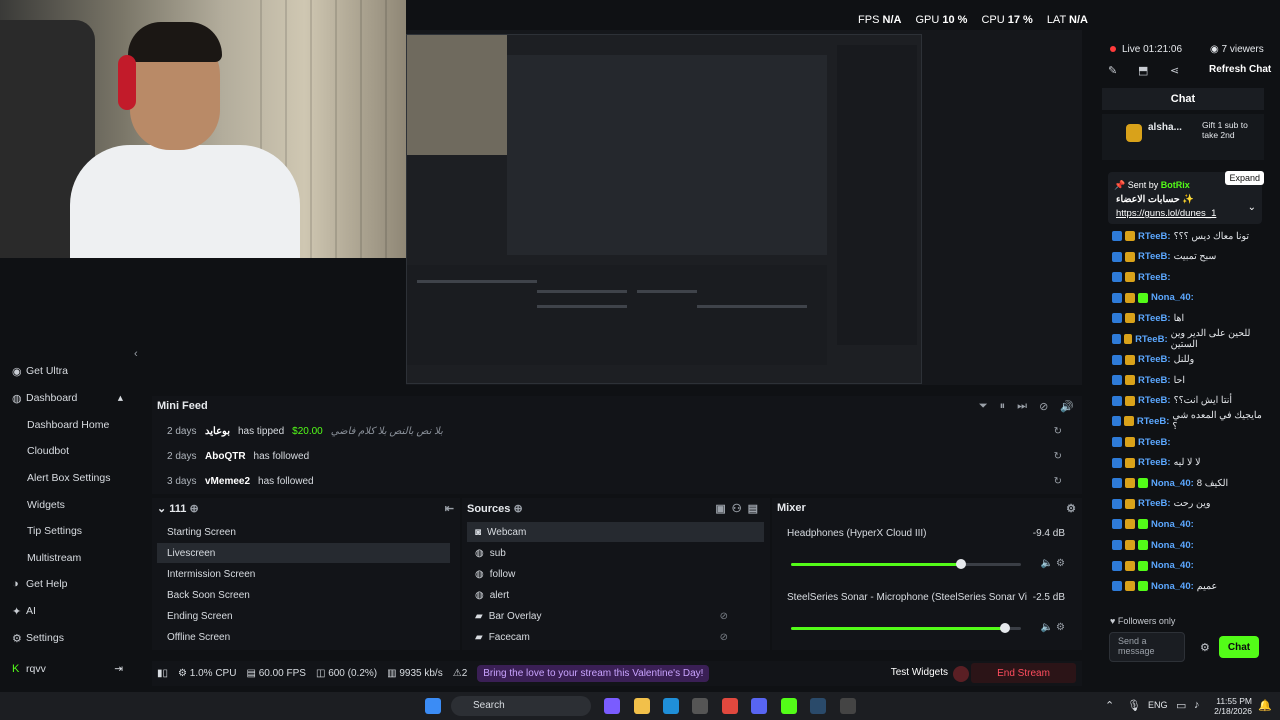 The image size is (1280, 720). I want to click on popout-icon: ⬒, so click(1143, 70).